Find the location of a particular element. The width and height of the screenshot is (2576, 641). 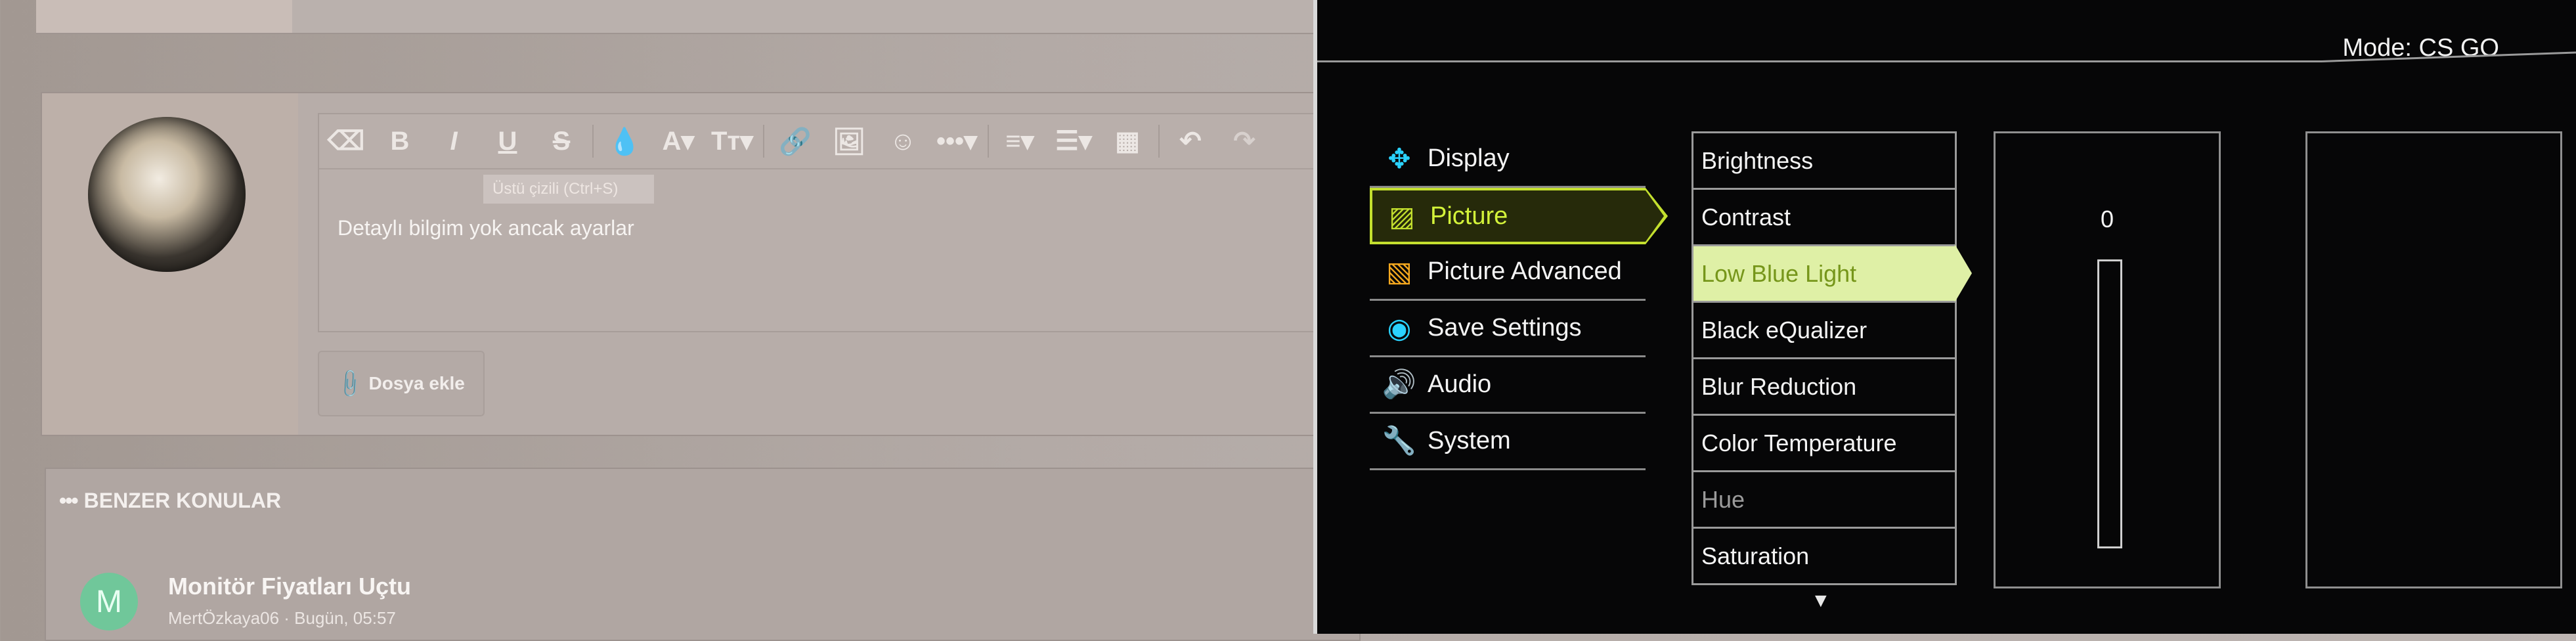

color-drop-icon: 💧 is located at coordinates (624, 141).